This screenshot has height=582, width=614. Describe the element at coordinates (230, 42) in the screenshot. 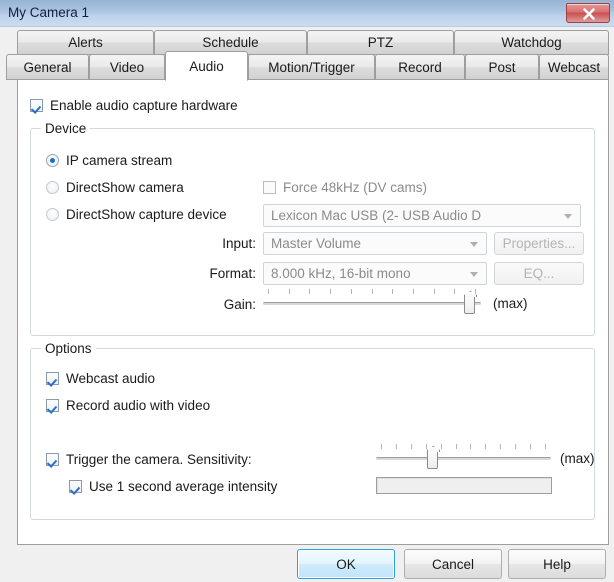

I see `tab-label: Schedule` at that location.